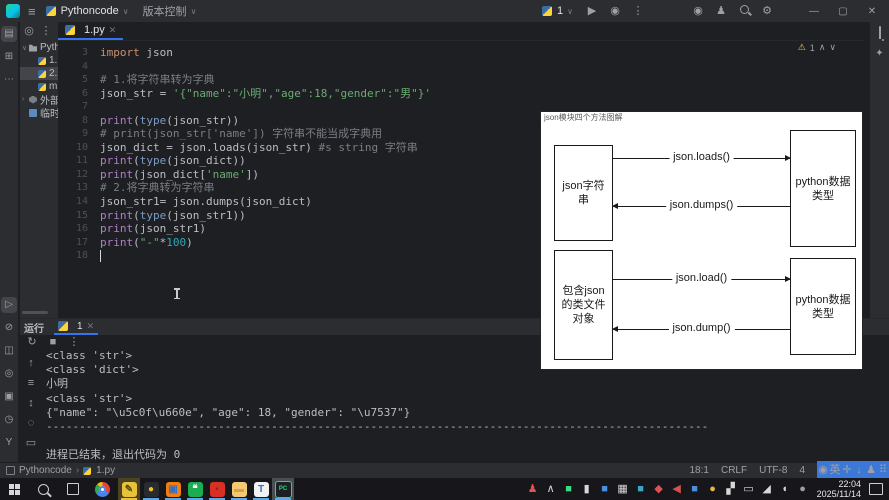 The image size is (889, 500). I want to click on code-line: 5 # 1.将字符串转为字典, so click(461, 80).